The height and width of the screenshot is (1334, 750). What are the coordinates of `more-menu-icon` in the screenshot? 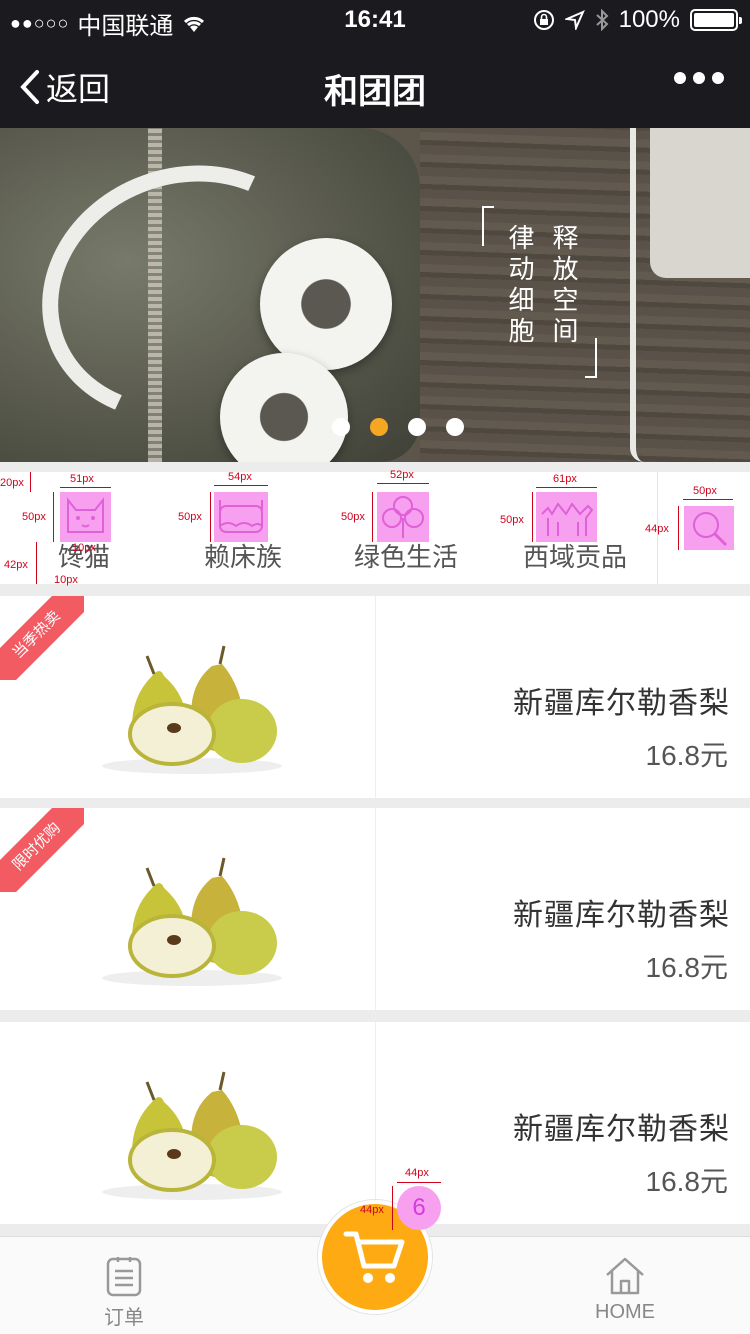 It's located at (699, 78).